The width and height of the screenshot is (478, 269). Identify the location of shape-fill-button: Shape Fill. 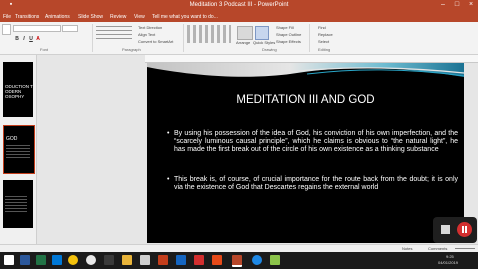
(285, 27).